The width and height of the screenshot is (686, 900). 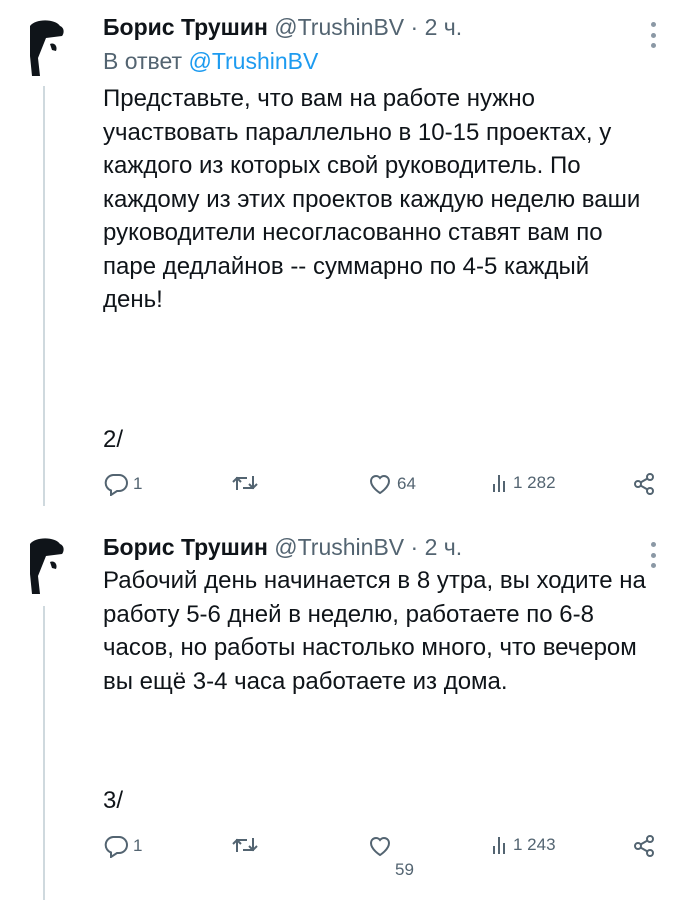 I want to click on views-button: 1 282, so click(x=523, y=483).